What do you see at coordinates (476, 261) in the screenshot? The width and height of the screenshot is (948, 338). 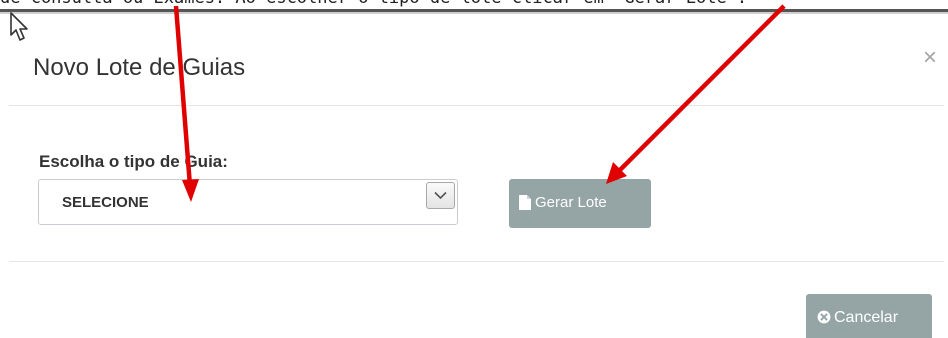 I see `footer-divider` at bounding box center [476, 261].